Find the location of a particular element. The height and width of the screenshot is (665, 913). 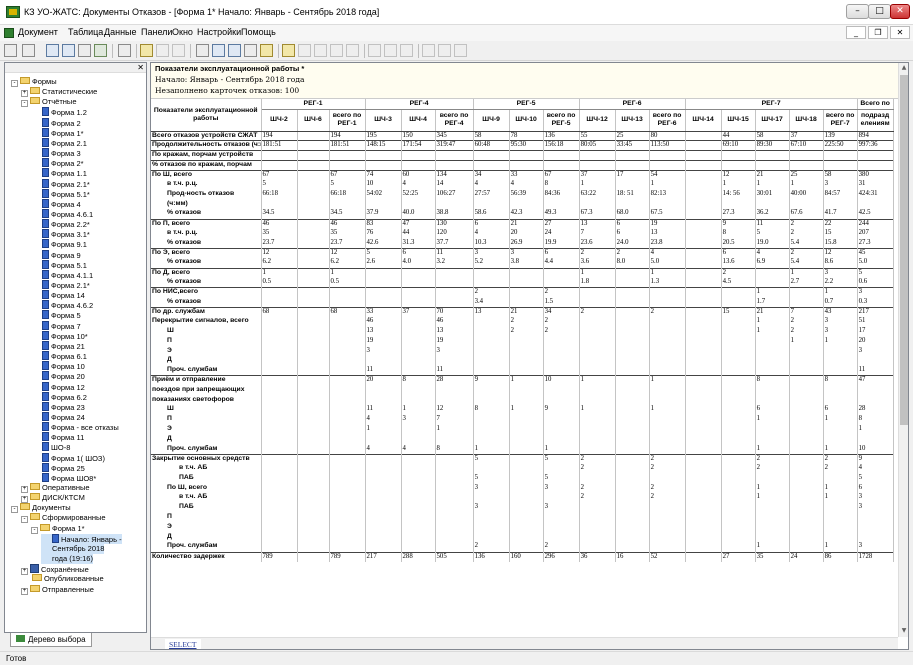

tree-node: Форма 2.1* is located at coordinates (60, 285).